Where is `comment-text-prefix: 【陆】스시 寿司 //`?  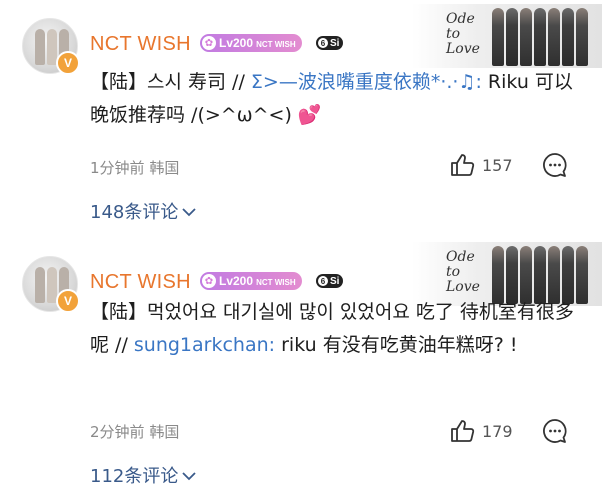 comment-text-prefix: 【陆】스시 寿司 // is located at coordinates (170, 82).